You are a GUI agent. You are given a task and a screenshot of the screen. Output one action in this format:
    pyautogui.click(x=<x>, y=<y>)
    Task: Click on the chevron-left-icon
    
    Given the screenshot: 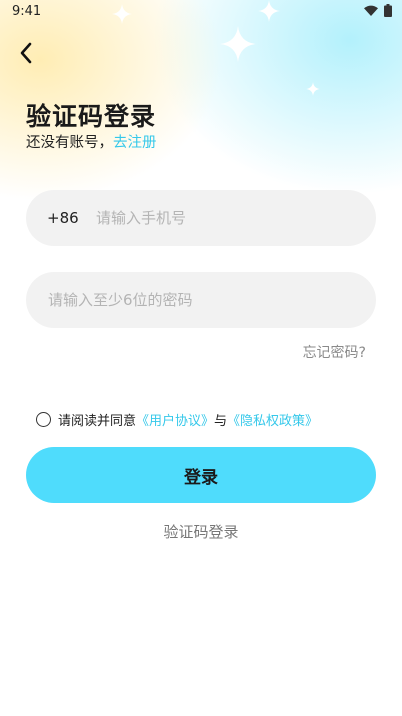 What is the action you would take?
    pyautogui.click(x=27, y=53)
    